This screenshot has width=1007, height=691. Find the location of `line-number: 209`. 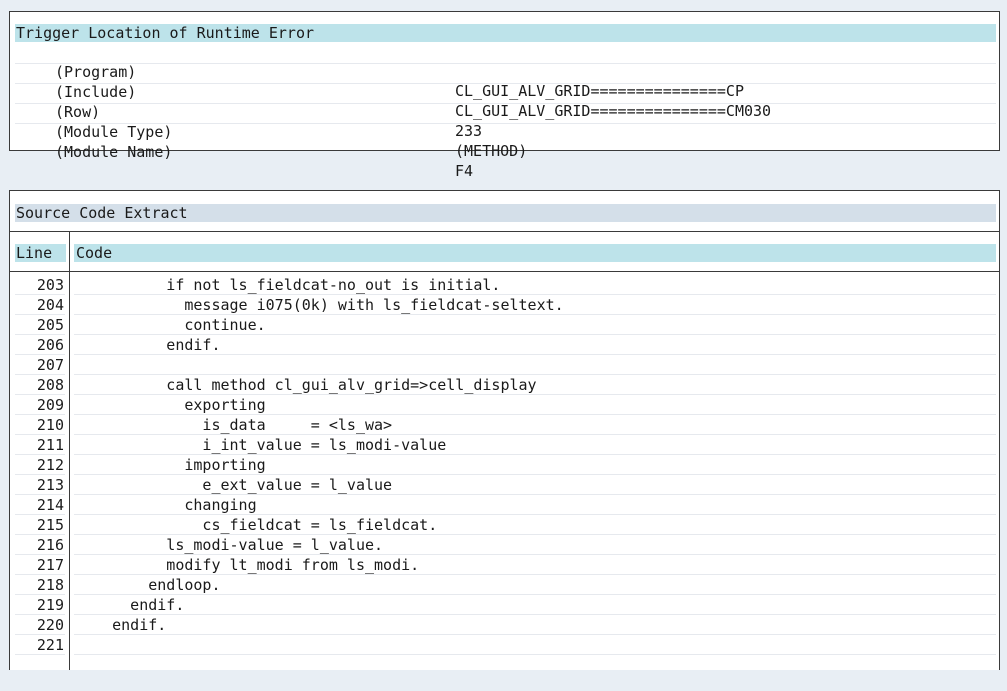

line-number: 209 is located at coordinates (50, 405).